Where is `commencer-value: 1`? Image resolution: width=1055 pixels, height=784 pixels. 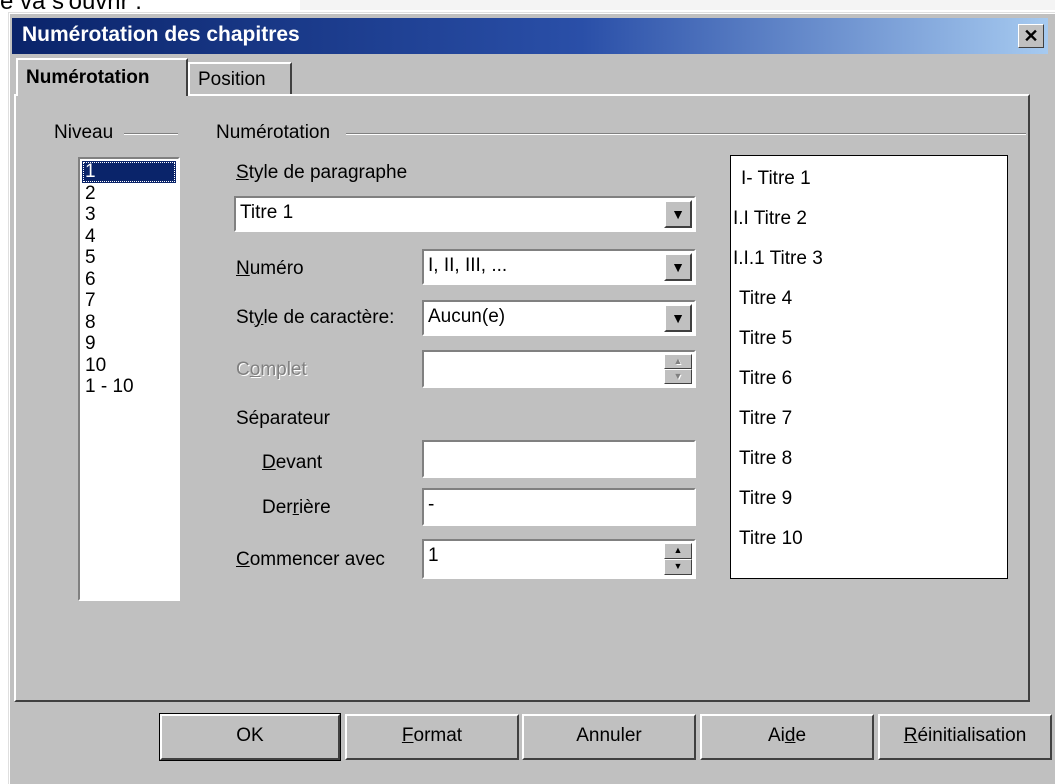
commencer-value: 1 is located at coordinates (433, 555).